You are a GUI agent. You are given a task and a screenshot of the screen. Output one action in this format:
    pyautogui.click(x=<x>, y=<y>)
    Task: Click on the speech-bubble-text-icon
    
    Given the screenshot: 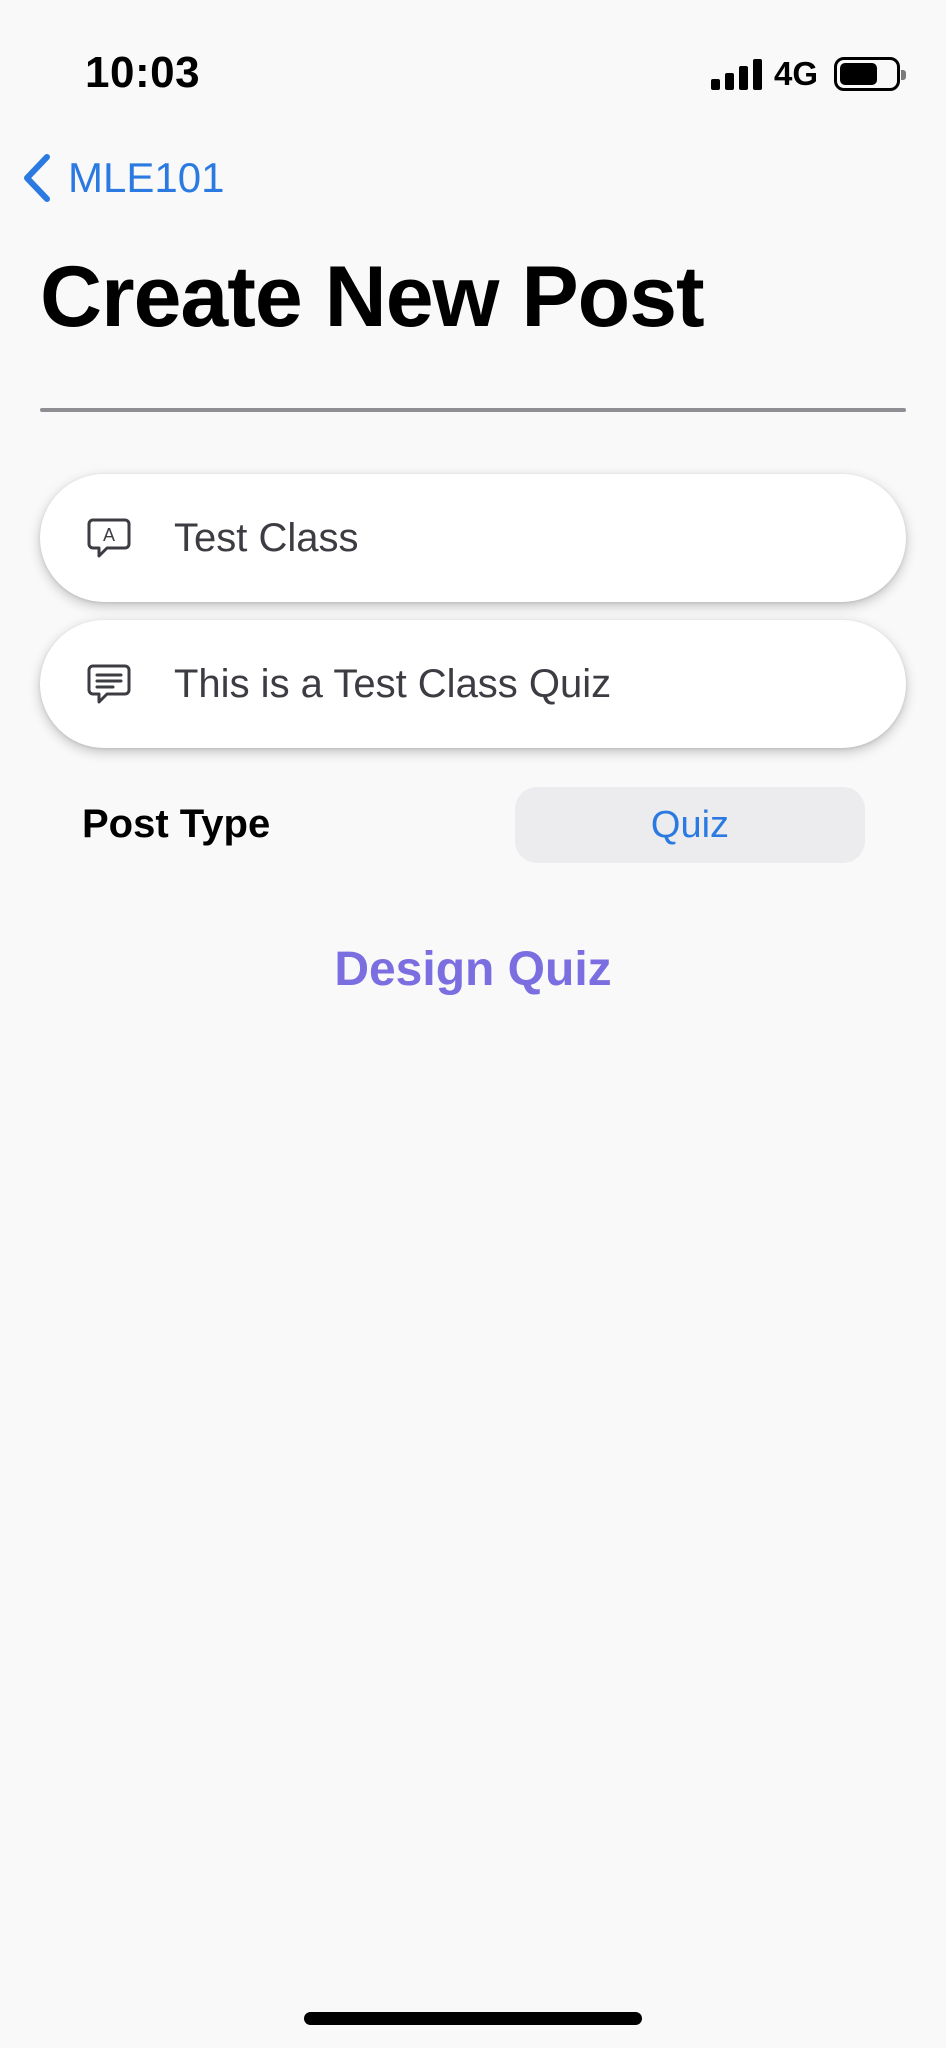 What is the action you would take?
    pyautogui.click(x=109, y=684)
    